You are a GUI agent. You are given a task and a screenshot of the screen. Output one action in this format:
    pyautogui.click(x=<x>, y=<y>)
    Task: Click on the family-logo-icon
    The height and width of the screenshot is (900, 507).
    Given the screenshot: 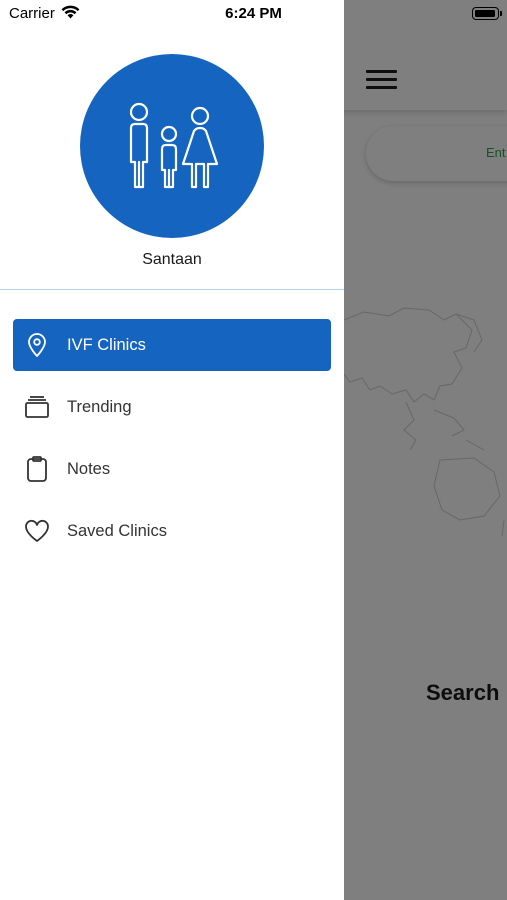 What is the action you would take?
    pyautogui.click(x=172, y=146)
    